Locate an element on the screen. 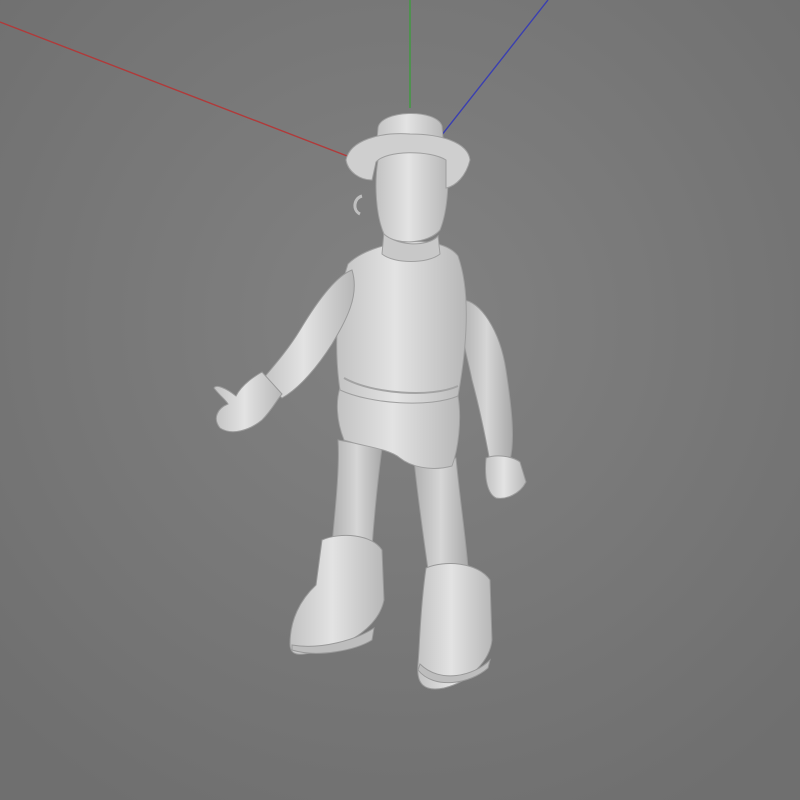 Image resolution: width=800 pixels, height=800 pixels. torso is located at coordinates (401, 322).